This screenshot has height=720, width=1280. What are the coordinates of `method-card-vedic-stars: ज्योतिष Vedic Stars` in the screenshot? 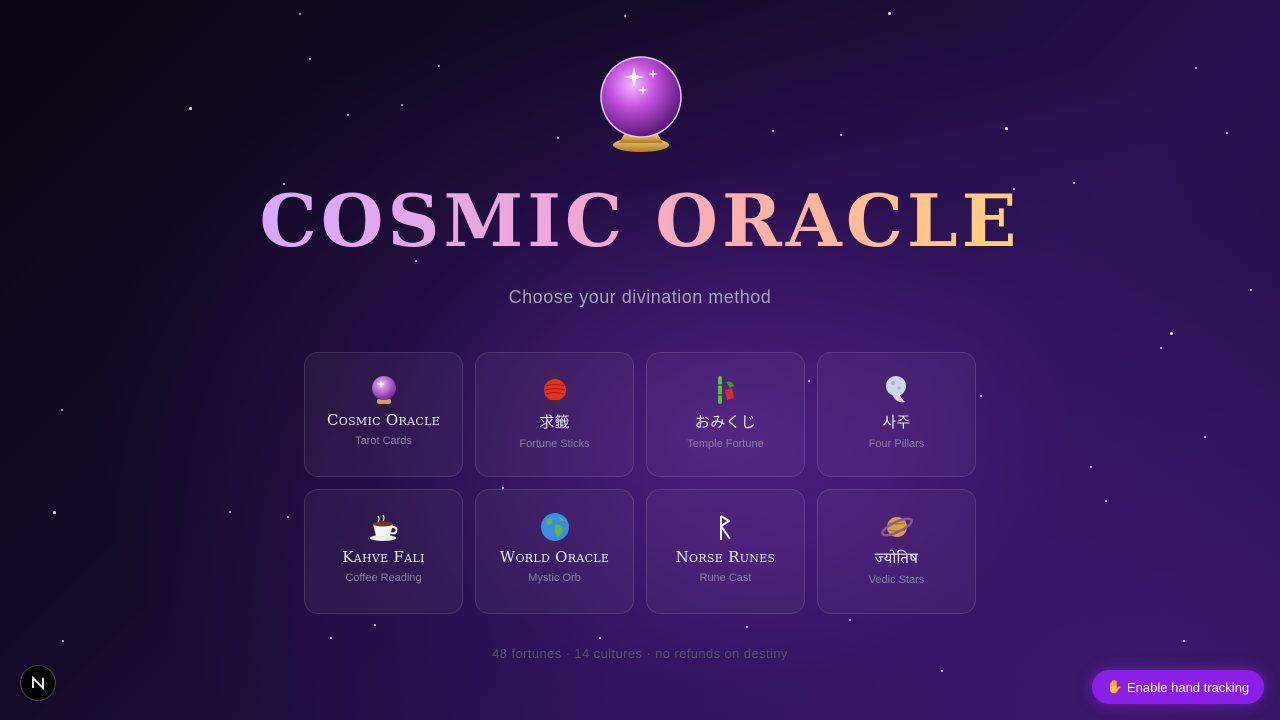 It's located at (896, 551).